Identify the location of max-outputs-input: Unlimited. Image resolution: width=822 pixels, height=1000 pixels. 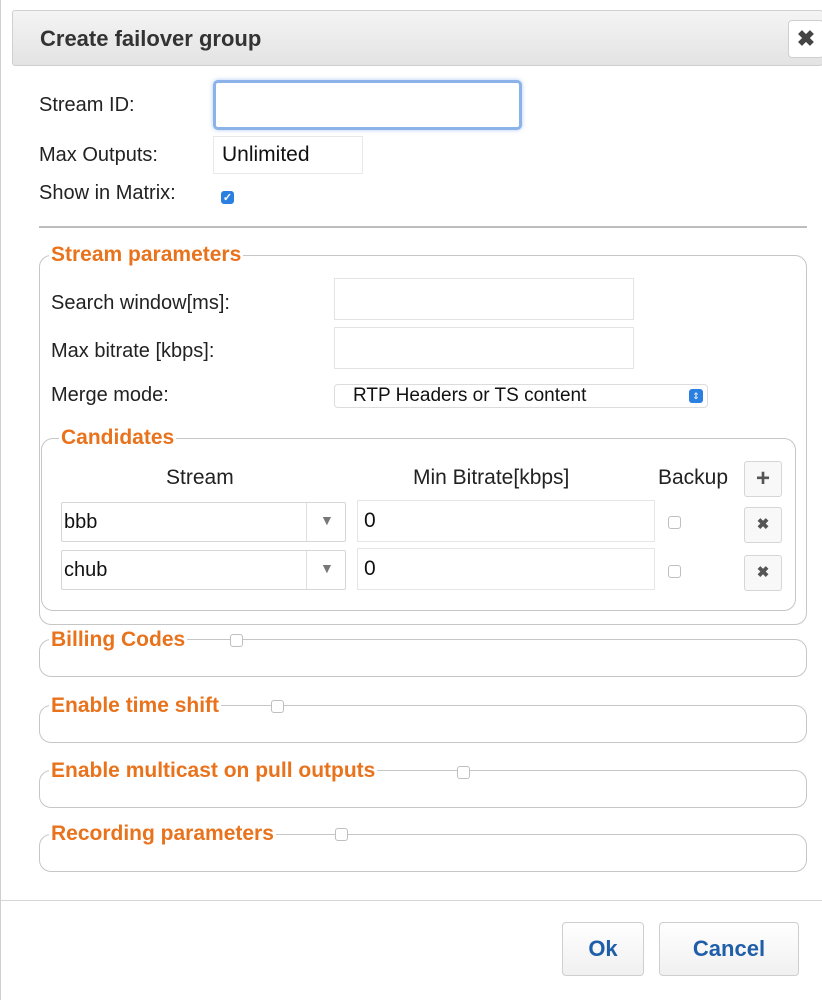
(288, 155).